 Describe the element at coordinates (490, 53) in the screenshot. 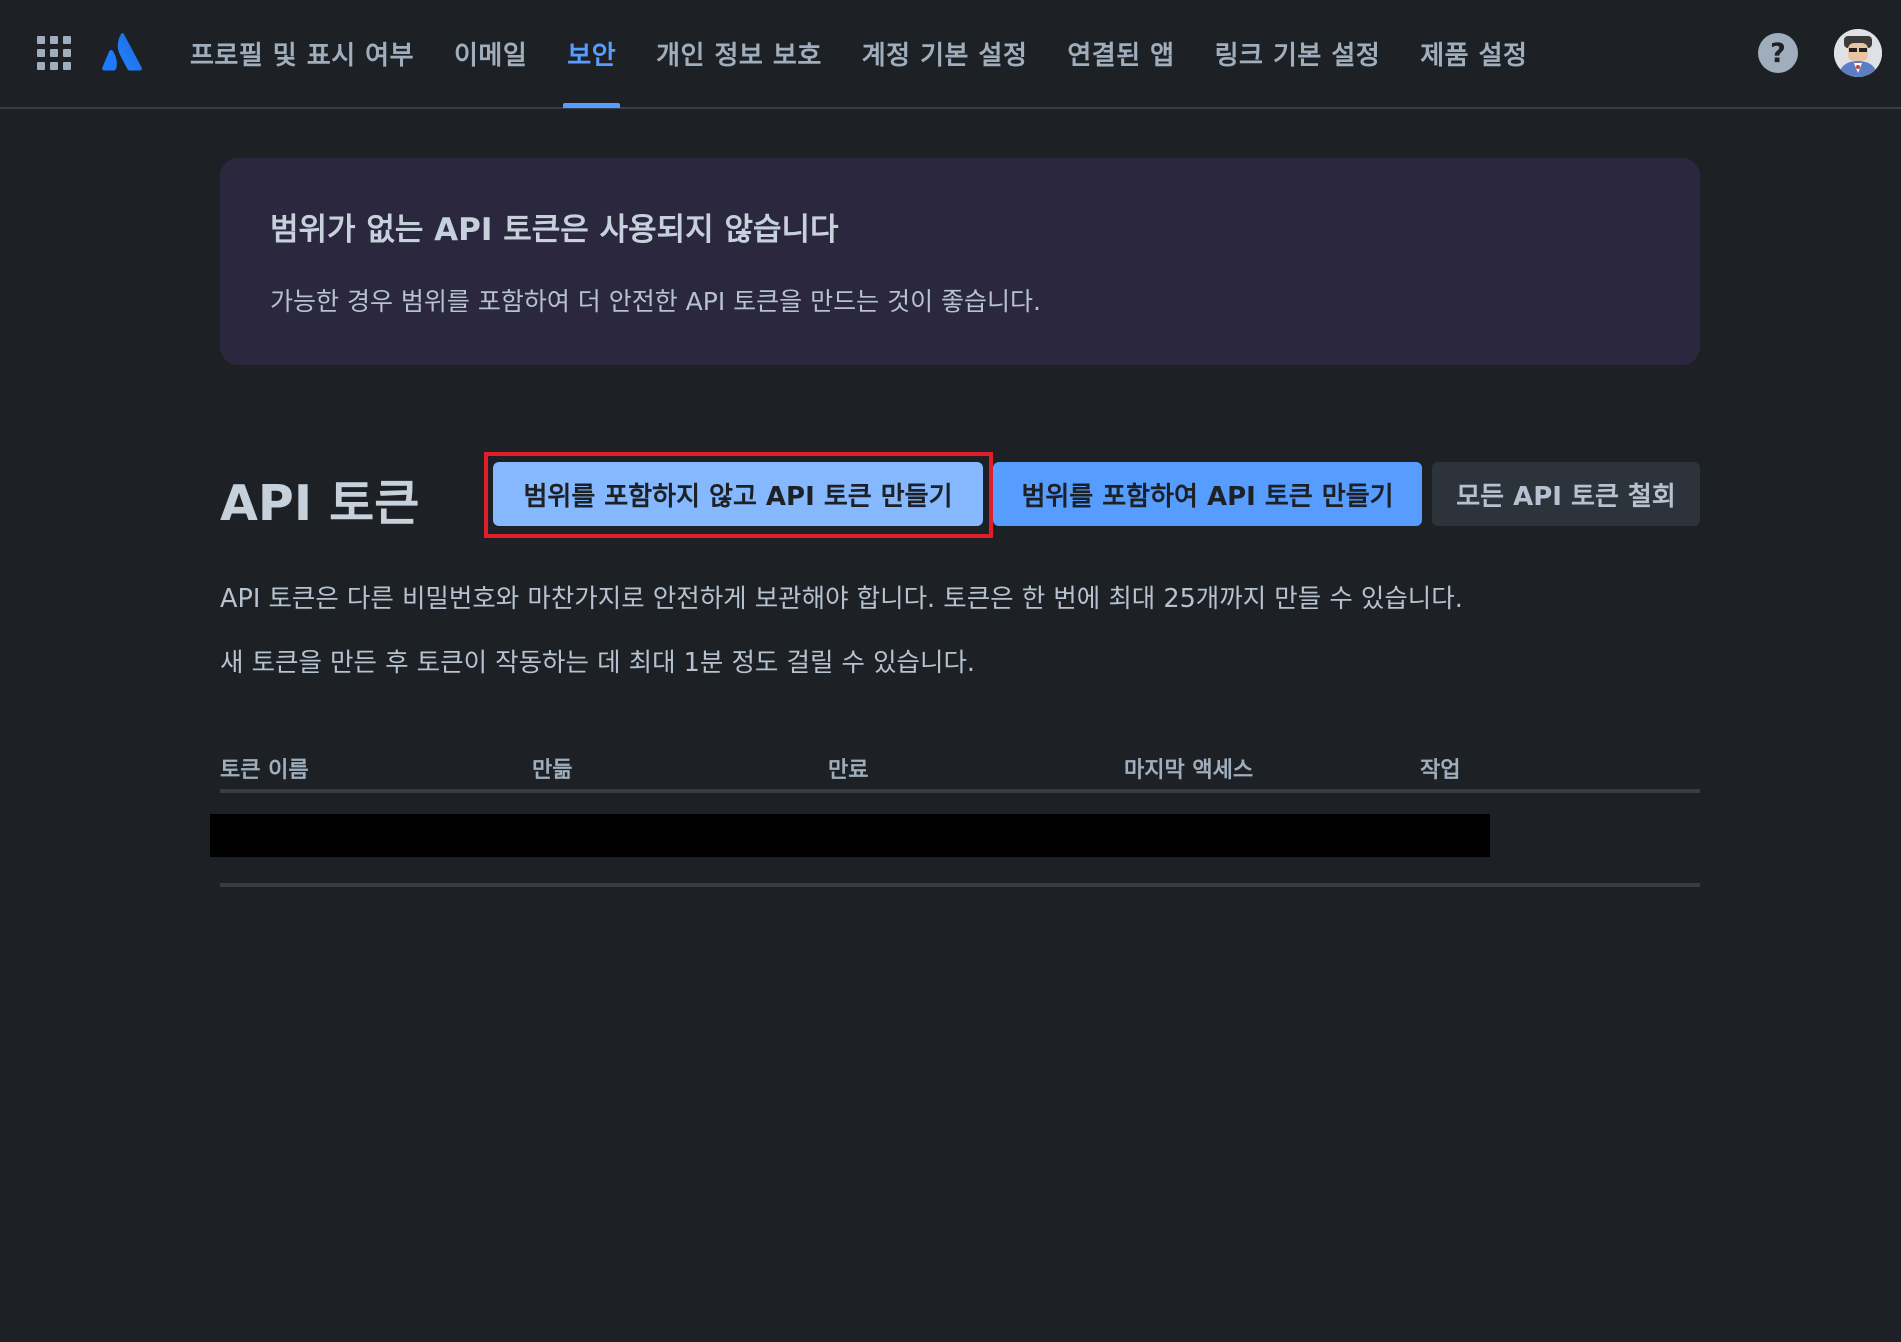

I see `tab-email: 이메일` at that location.